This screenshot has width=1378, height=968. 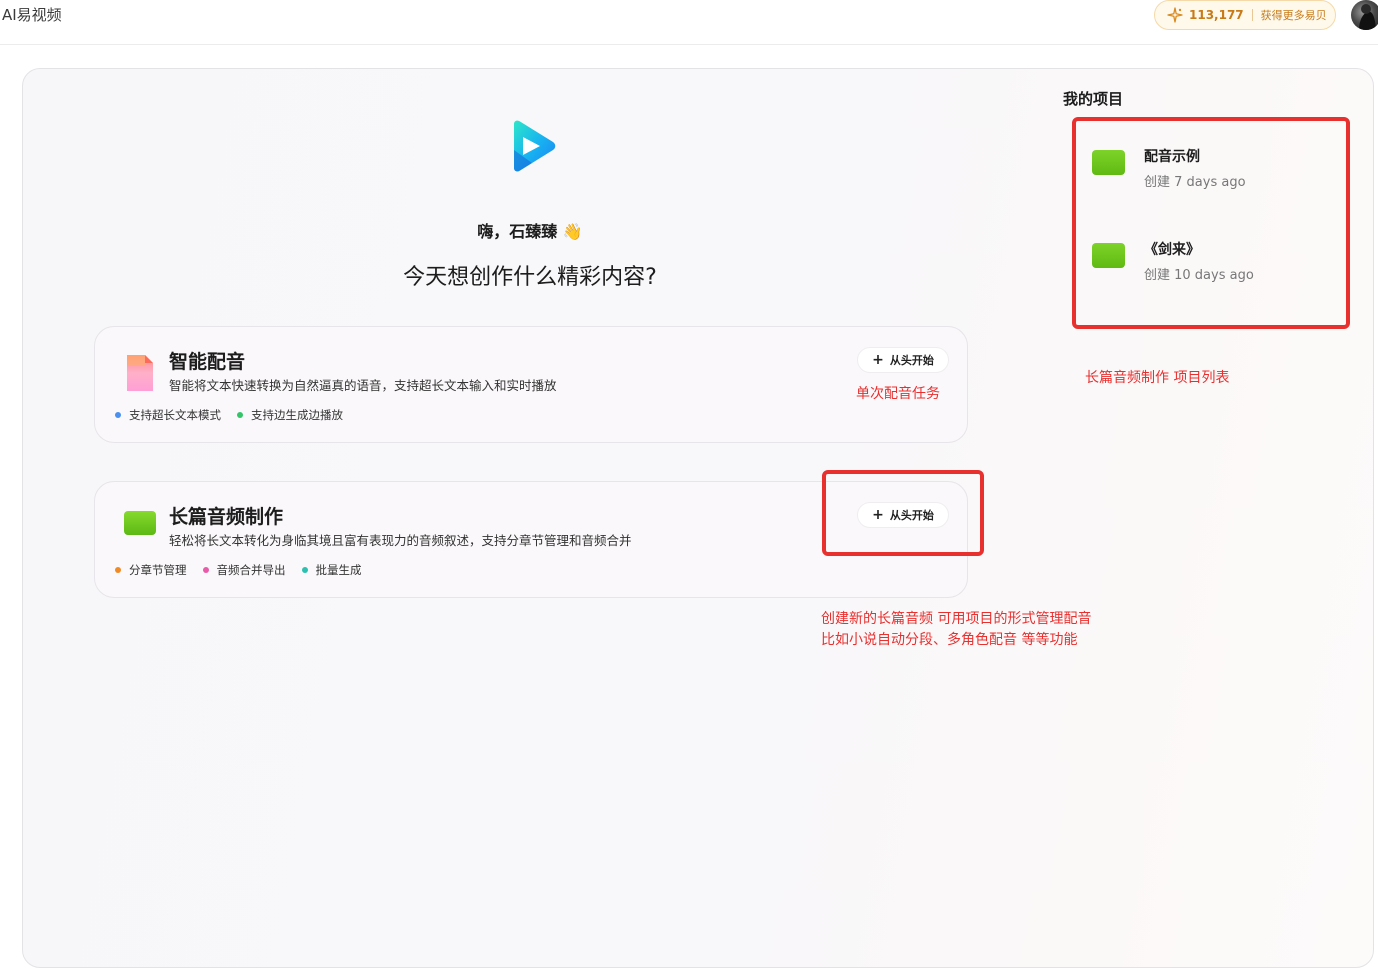 What do you see at coordinates (229, 415) in the screenshot?
I see `feature-tags: 支持超长文本模式 支持边生成边播放` at bounding box center [229, 415].